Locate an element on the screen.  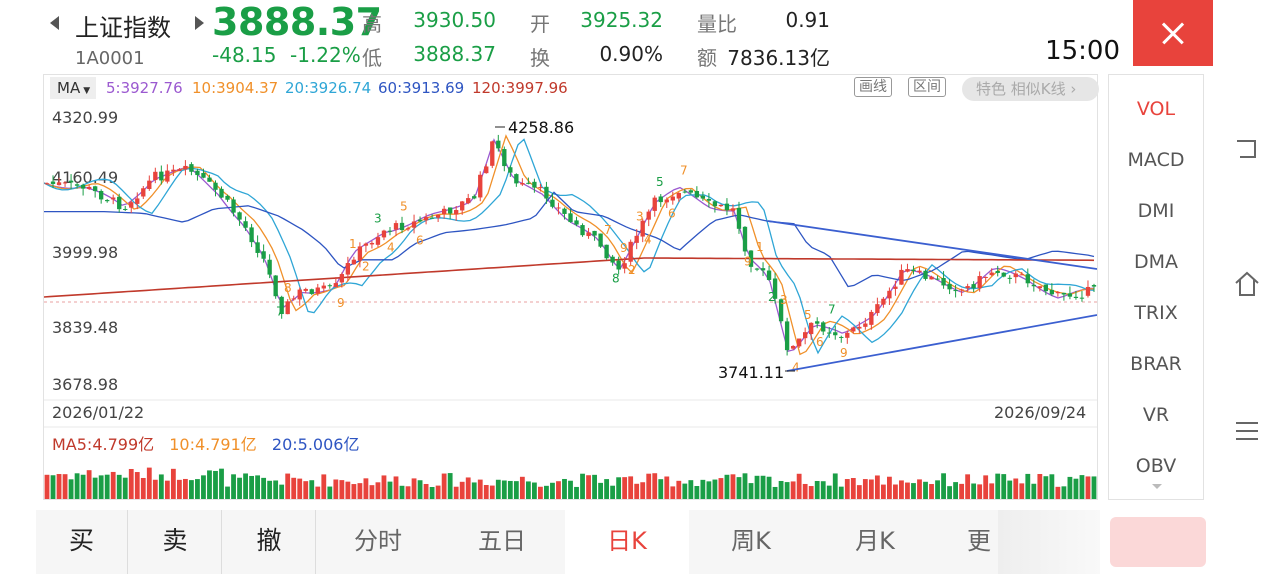
indicator-dma: DMA is located at coordinates (1156, 262).